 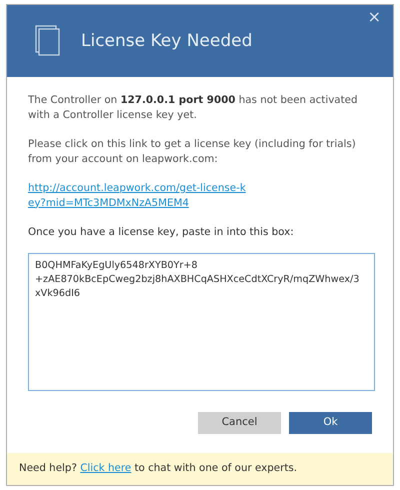 I want to click on documents-icon, so click(x=48, y=41).